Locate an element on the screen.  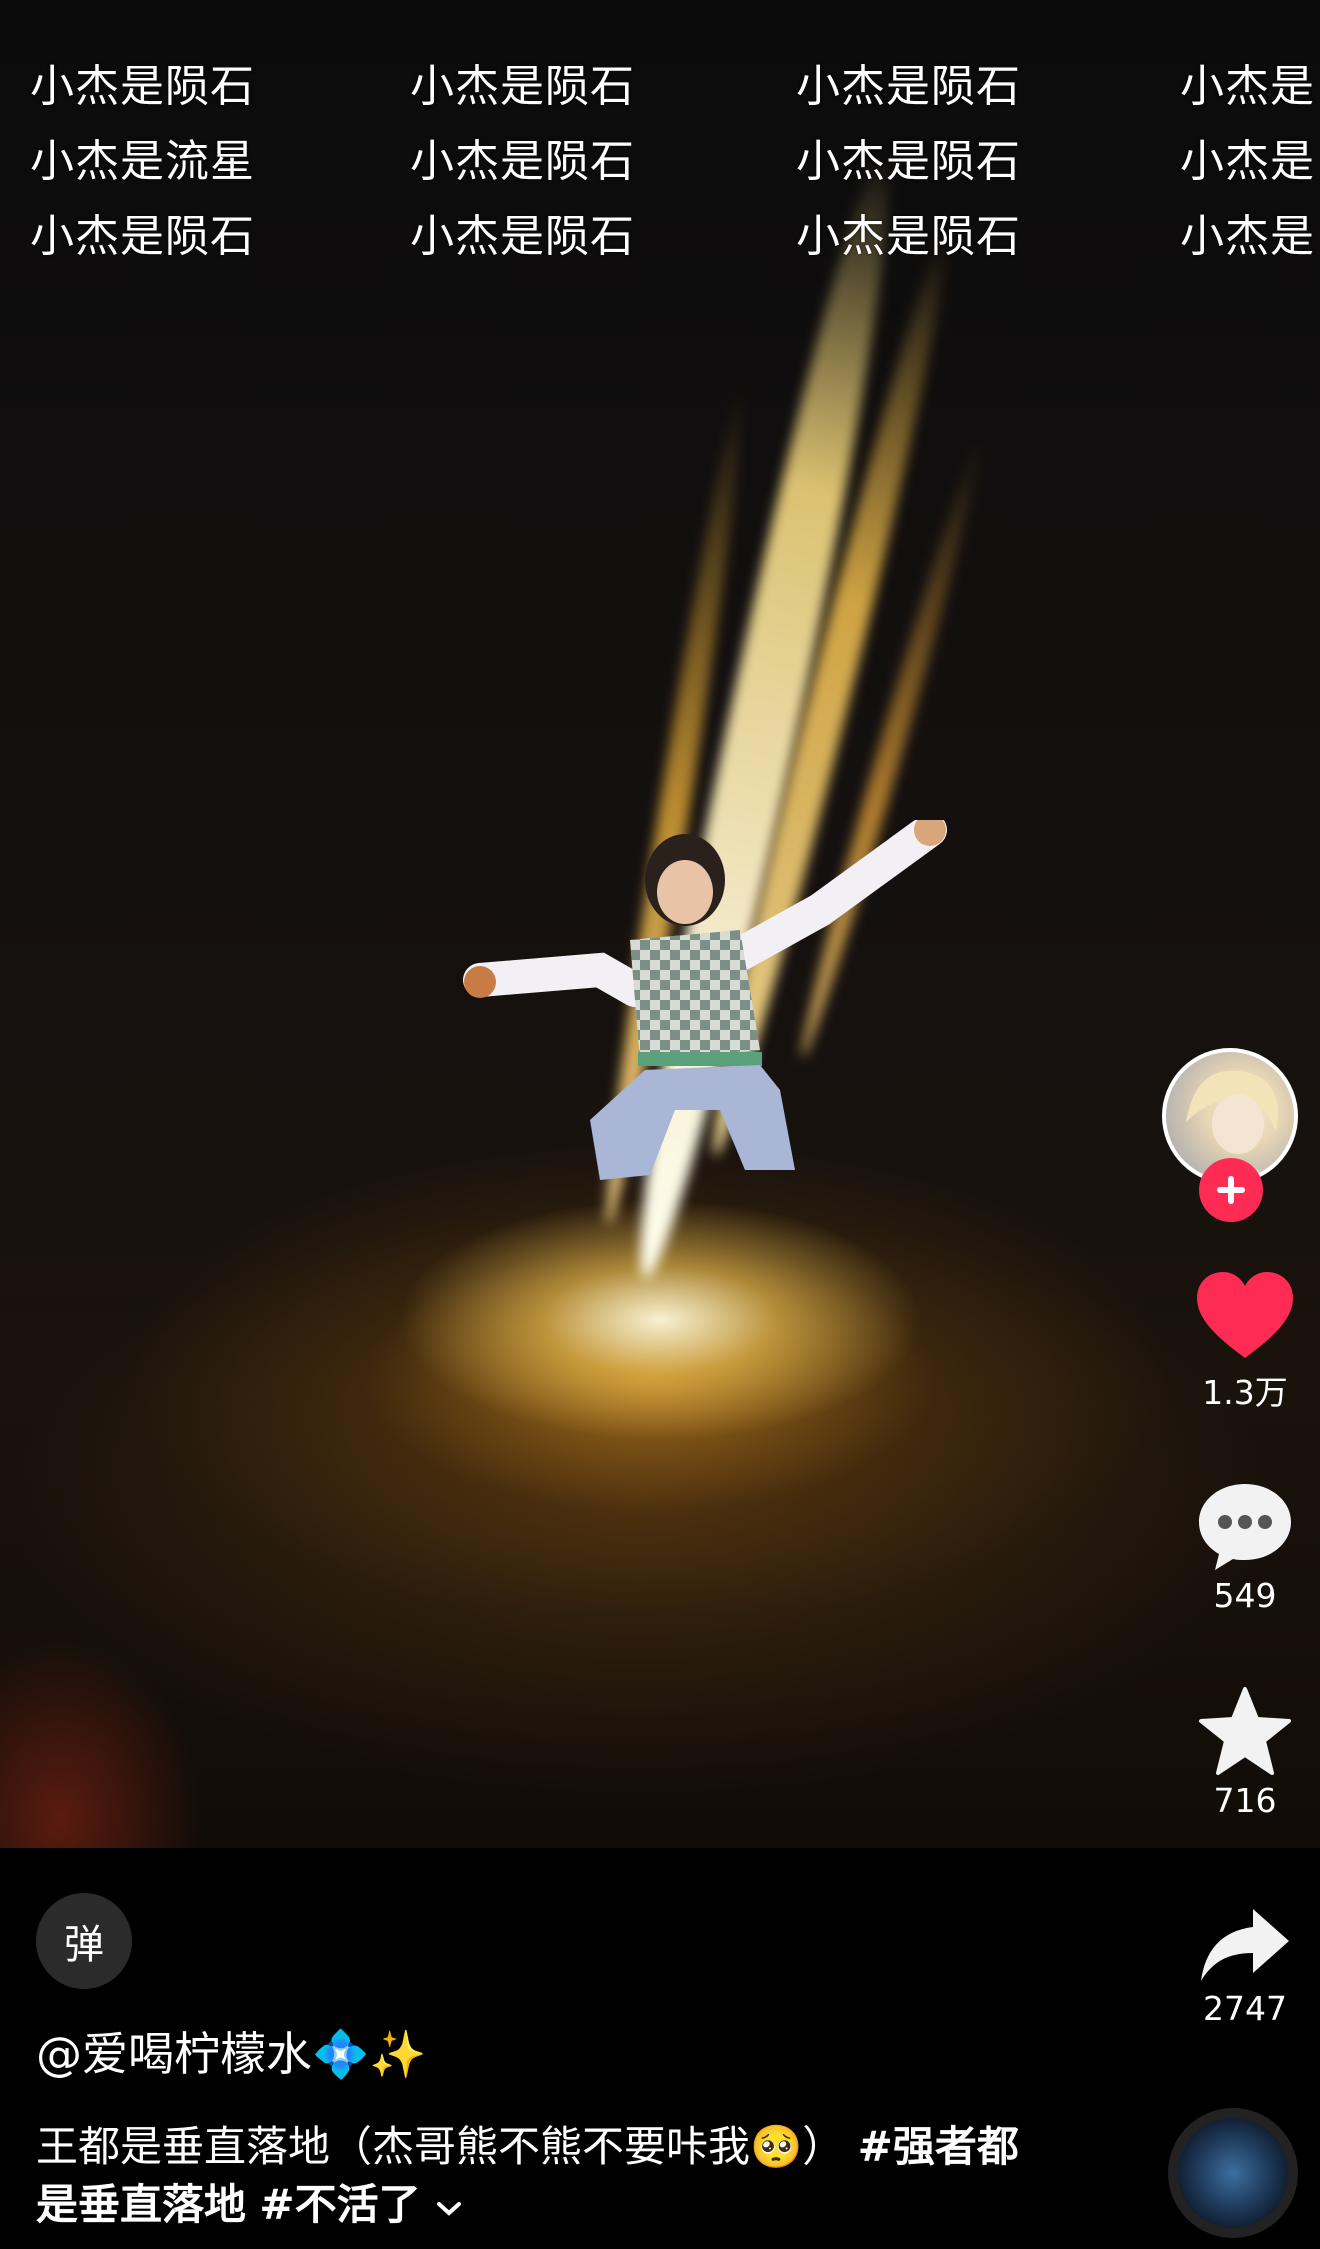
plus-icon is located at coordinates (1231, 1190).